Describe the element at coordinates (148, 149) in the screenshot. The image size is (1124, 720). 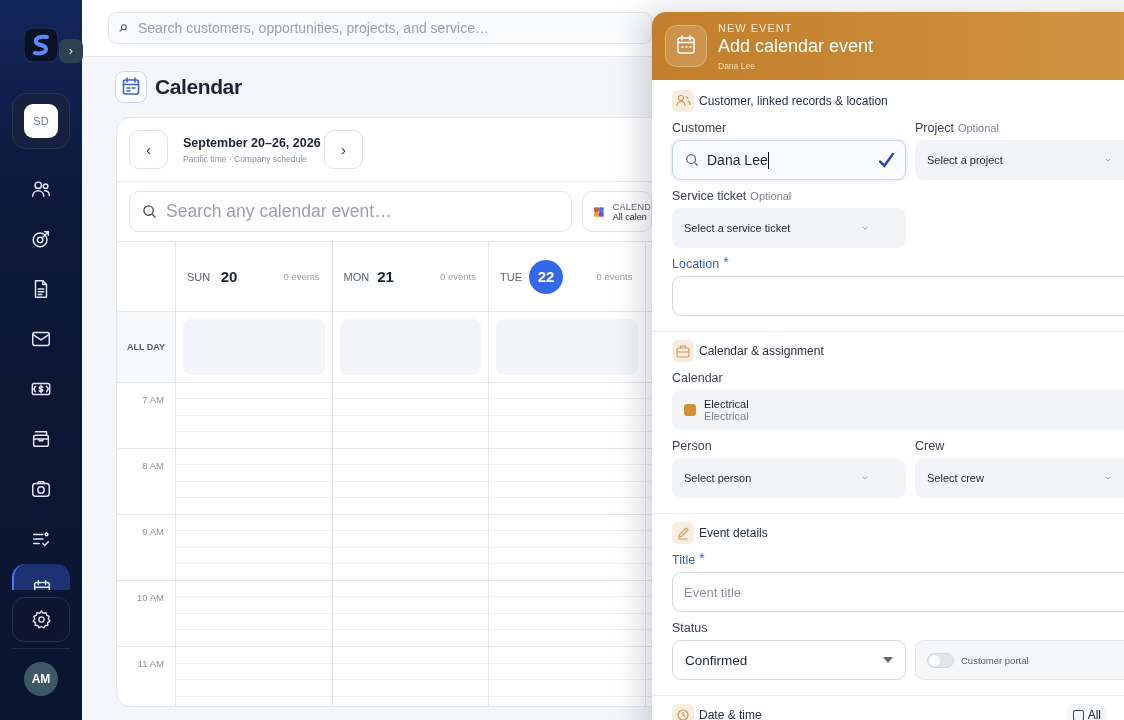
I see `previous-week-button: ‹` at that location.